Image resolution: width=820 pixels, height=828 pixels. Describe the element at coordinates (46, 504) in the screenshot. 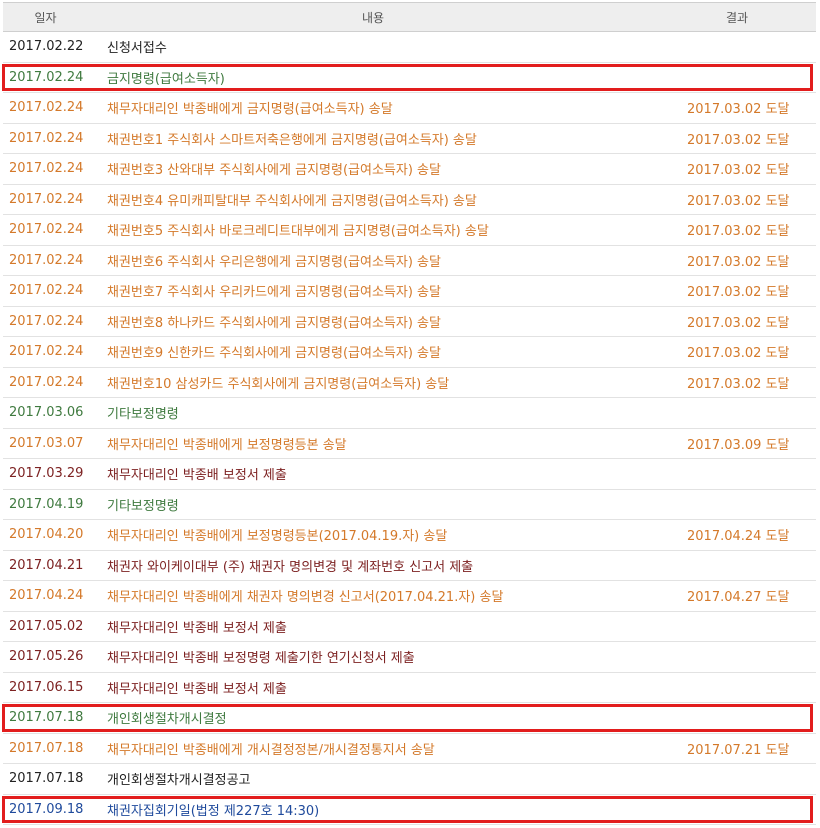

I see `row-date: 2017.04.19` at that location.